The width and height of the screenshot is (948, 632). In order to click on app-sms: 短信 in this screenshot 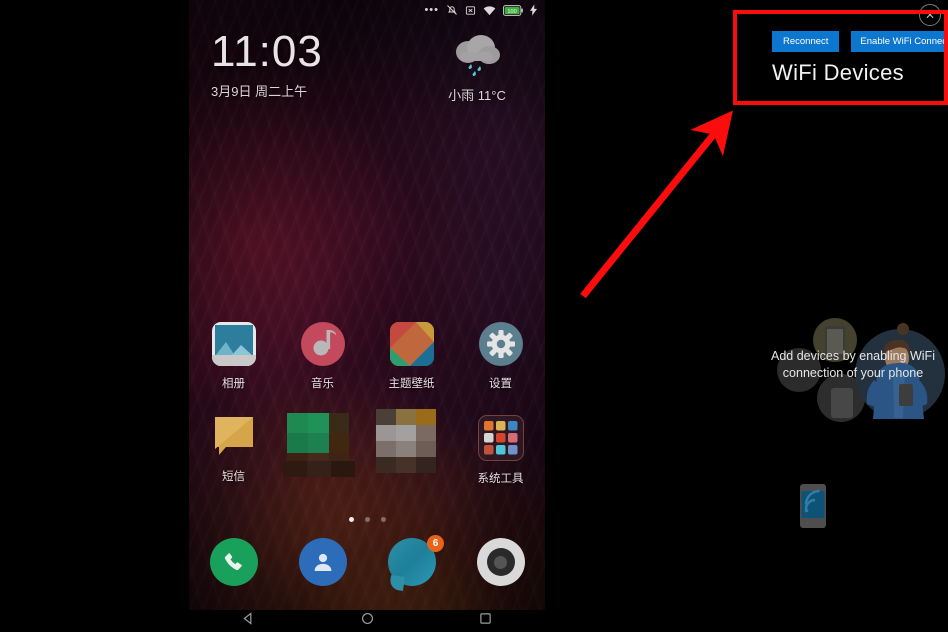, I will do `click(233, 453)`.